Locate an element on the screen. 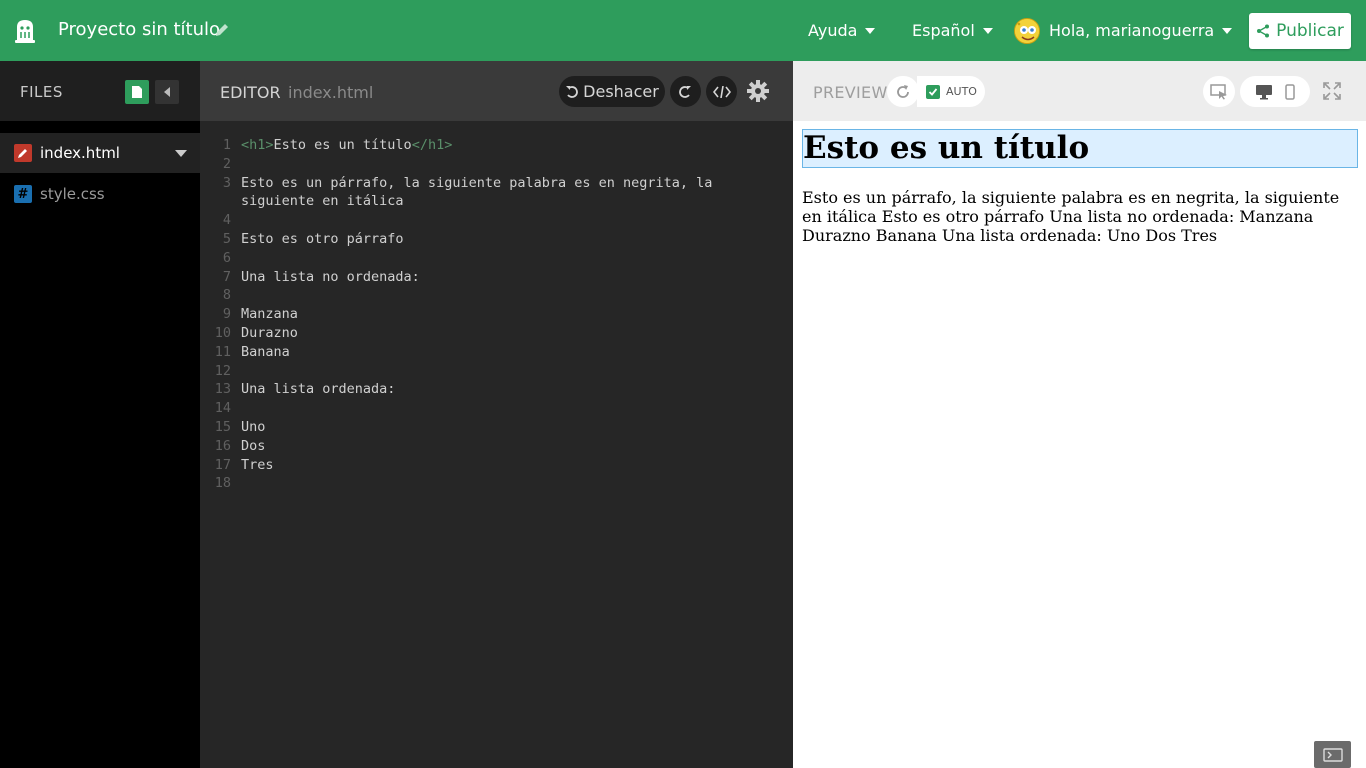 Image resolution: width=1366 pixels, height=768 pixels. line-number: 1 is located at coordinates (226, 145).